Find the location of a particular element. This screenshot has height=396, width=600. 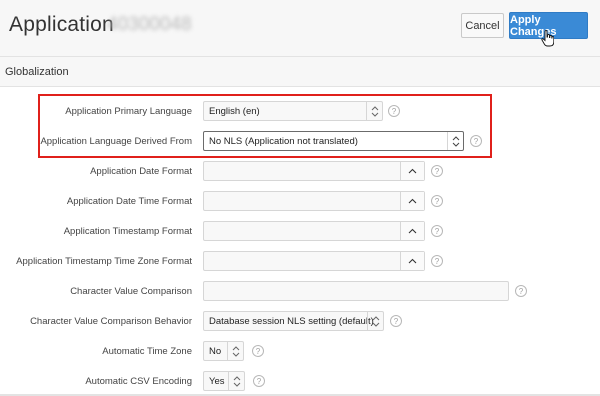

date-time-format-label: Application Date Time Format is located at coordinates (129, 201).